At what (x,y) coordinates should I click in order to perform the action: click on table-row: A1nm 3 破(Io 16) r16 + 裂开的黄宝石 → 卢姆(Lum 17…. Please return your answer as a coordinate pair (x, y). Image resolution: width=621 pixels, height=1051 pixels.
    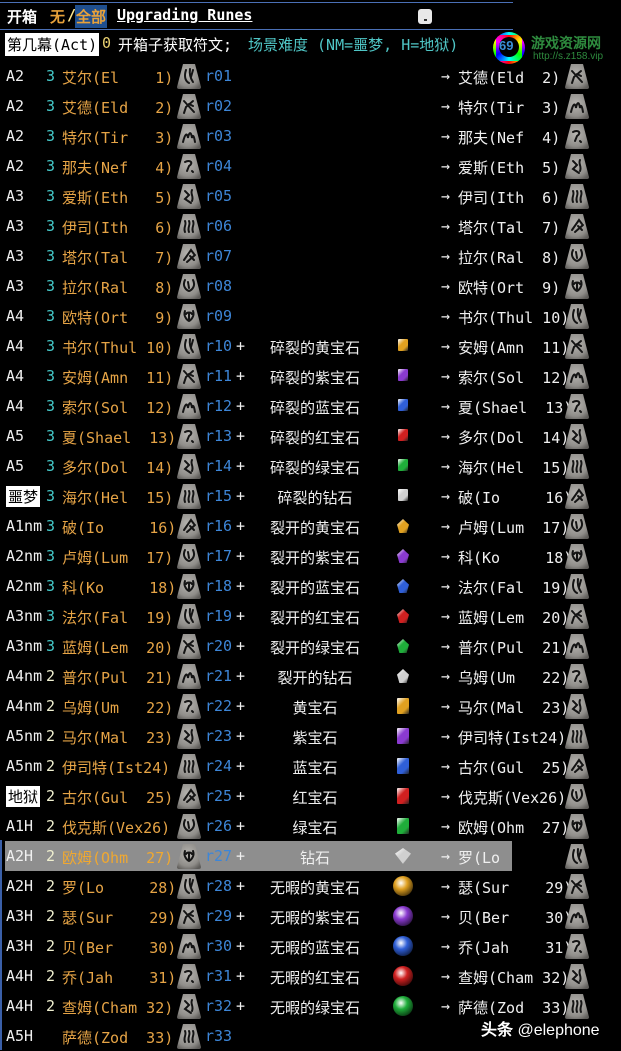
    Looking at the image, I should click on (310, 526).